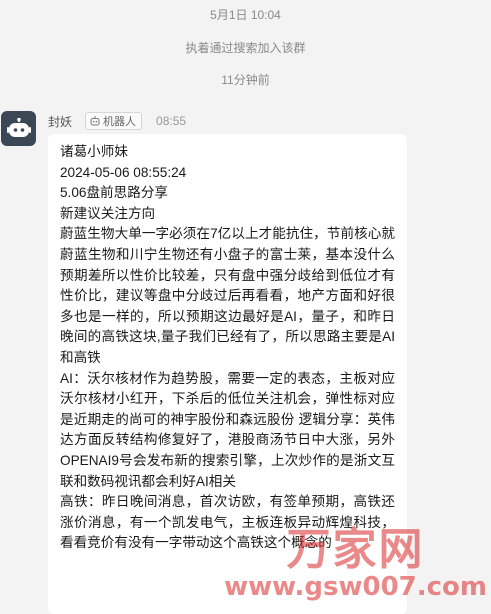 The image size is (491, 614). I want to click on avatar, so click(18, 128).